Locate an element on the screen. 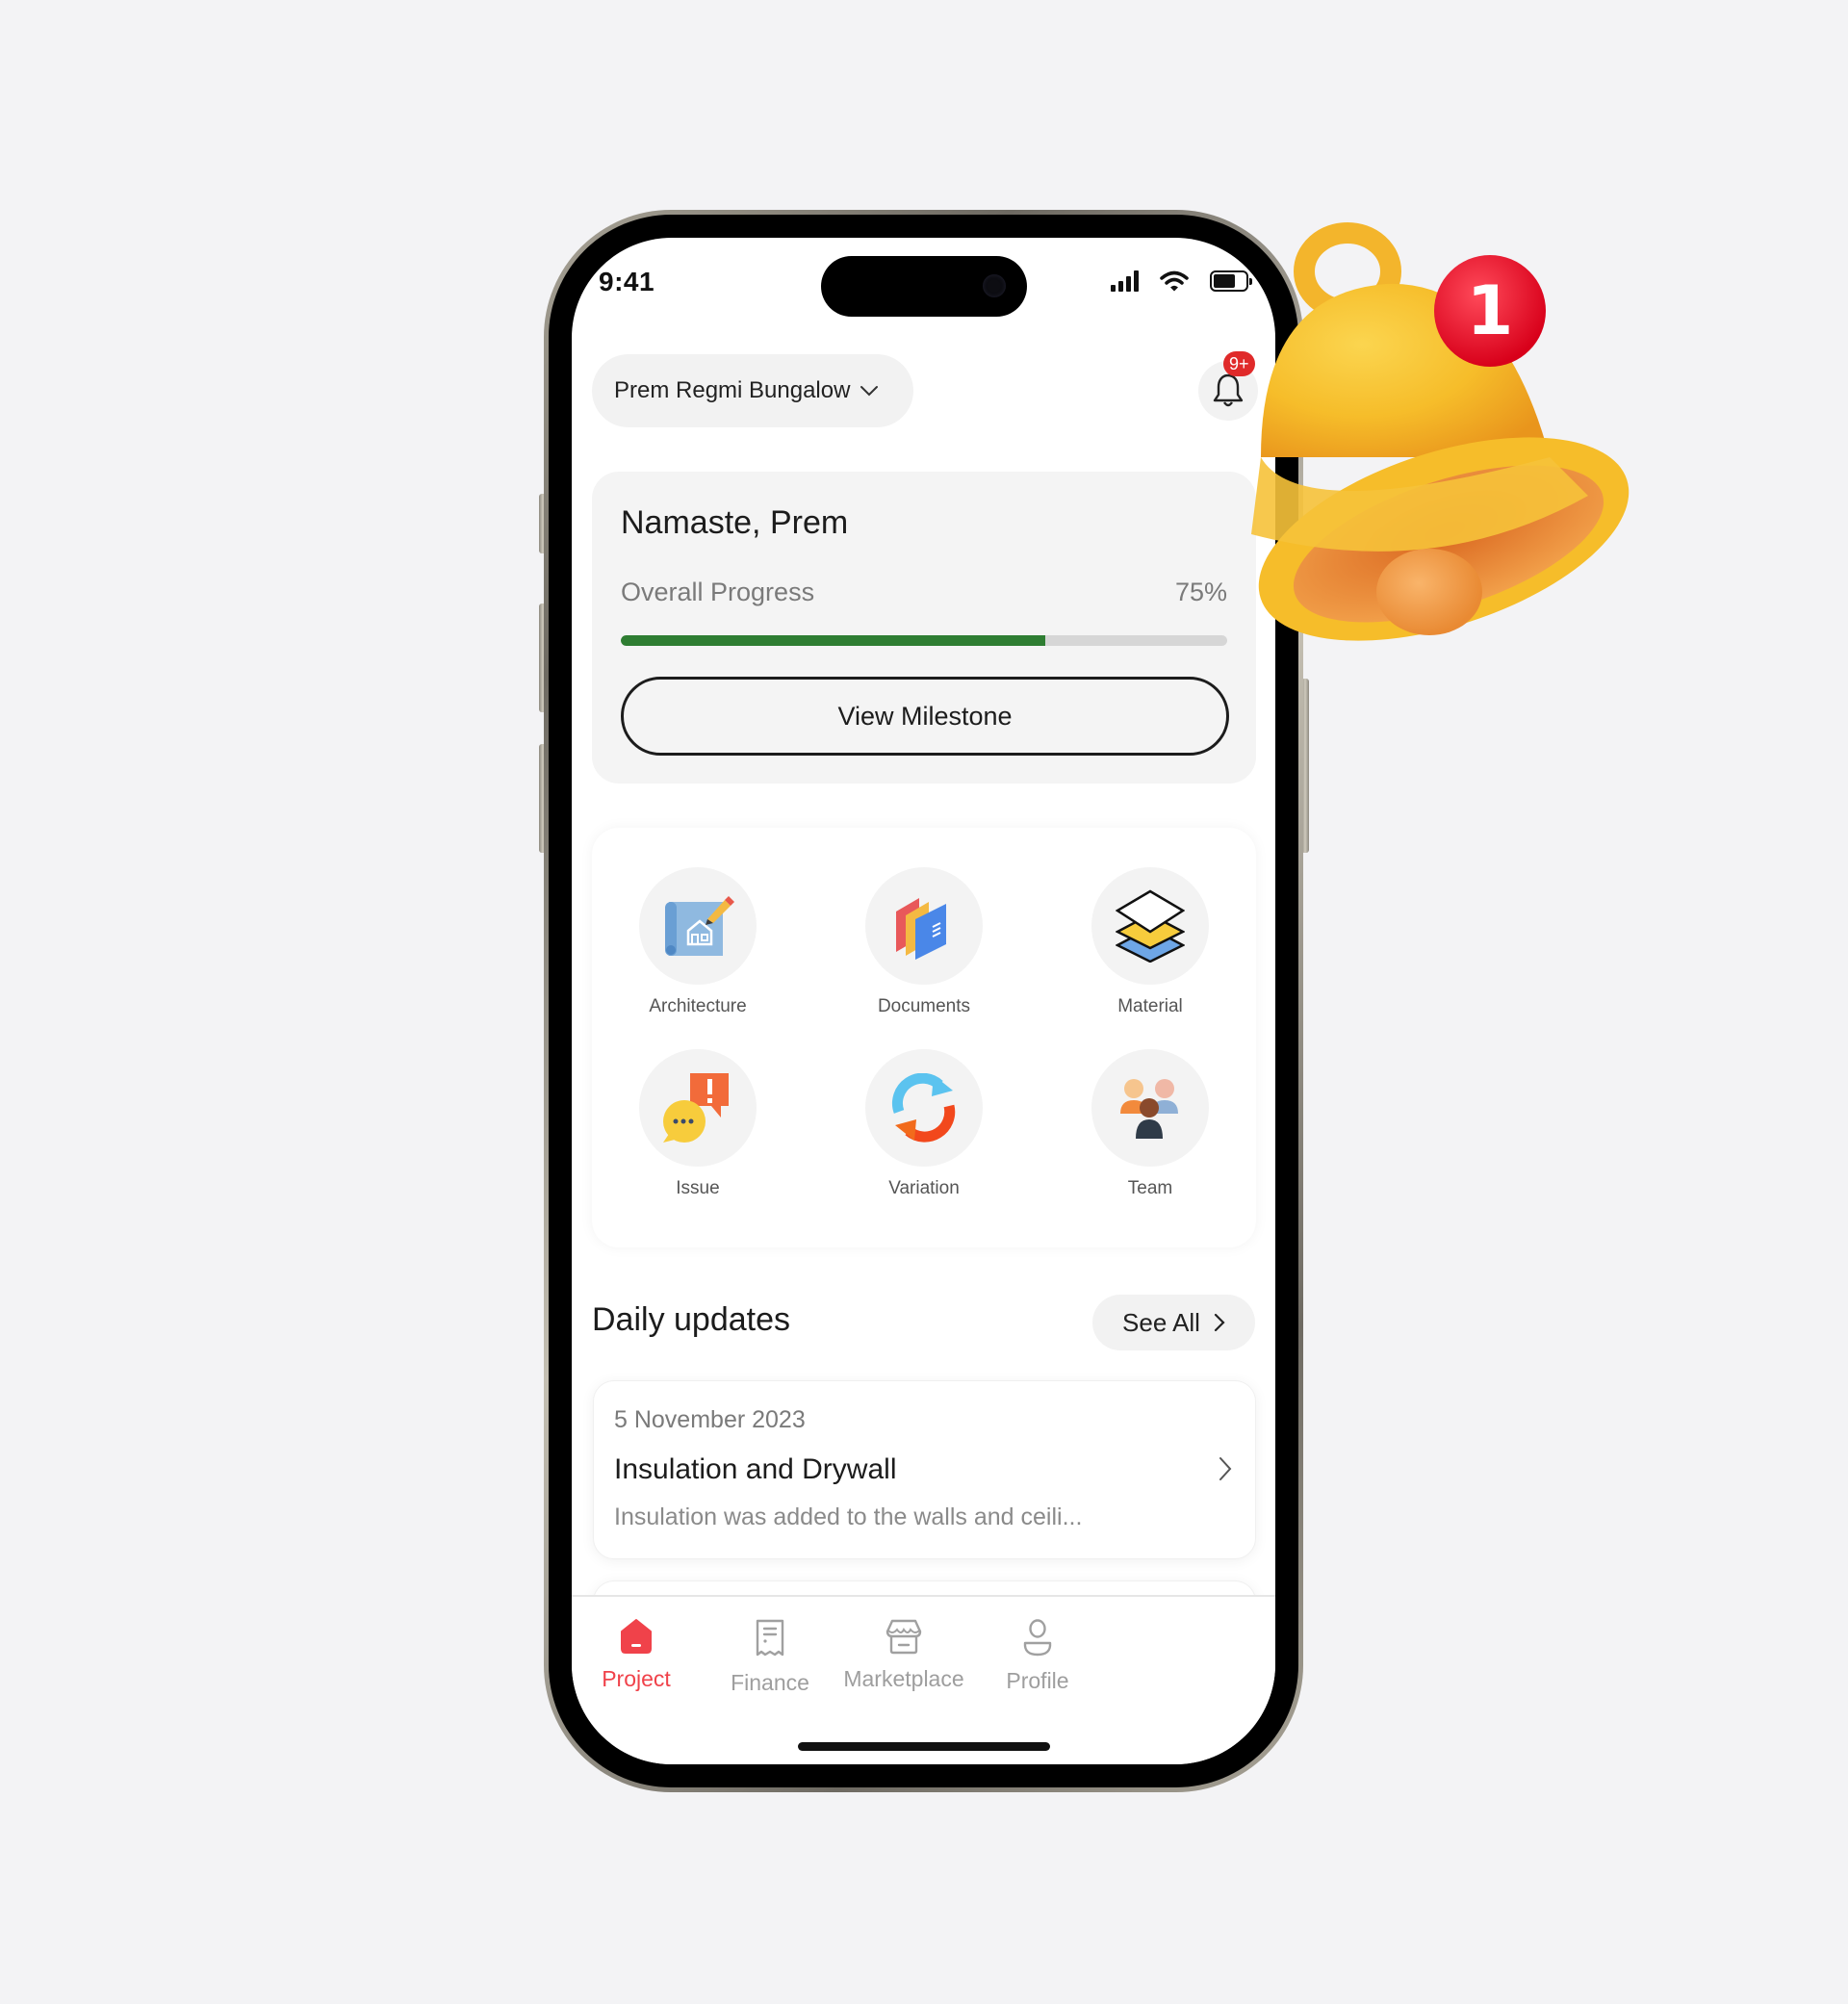 This screenshot has width=1848, height=2004. progress-label: Overall Progress is located at coordinates (718, 592).